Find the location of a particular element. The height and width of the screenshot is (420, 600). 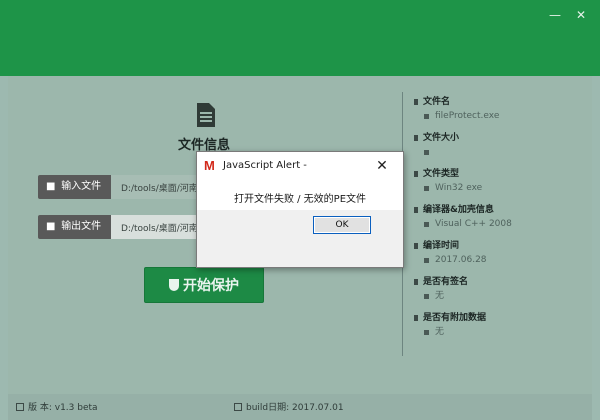

info-item: 编译时间 2017.06.28 is located at coordinates (503, 257).